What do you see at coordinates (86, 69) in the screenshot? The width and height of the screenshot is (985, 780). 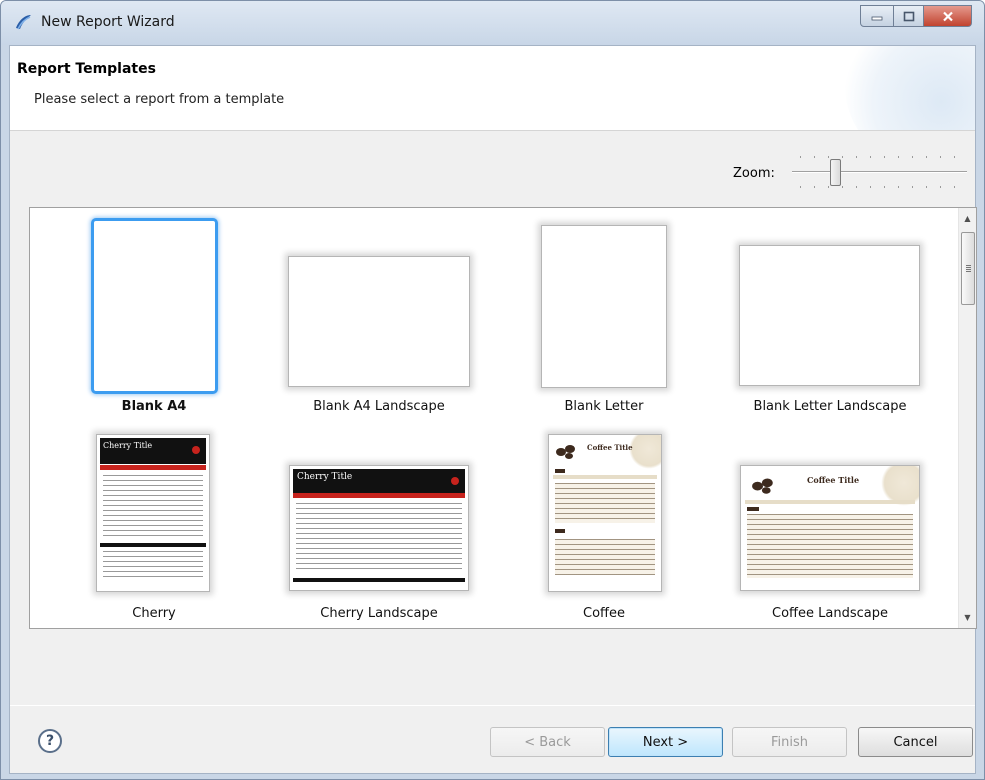 I see `page-title: Report Templates` at bounding box center [86, 69].